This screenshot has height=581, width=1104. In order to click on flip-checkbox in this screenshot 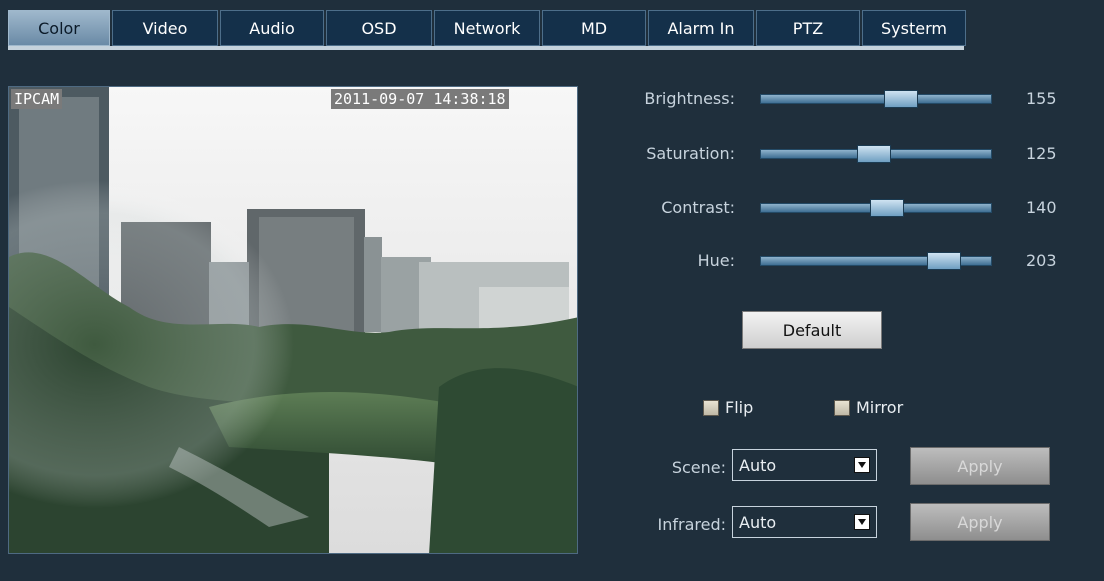, I will do `click(711, 407)`.